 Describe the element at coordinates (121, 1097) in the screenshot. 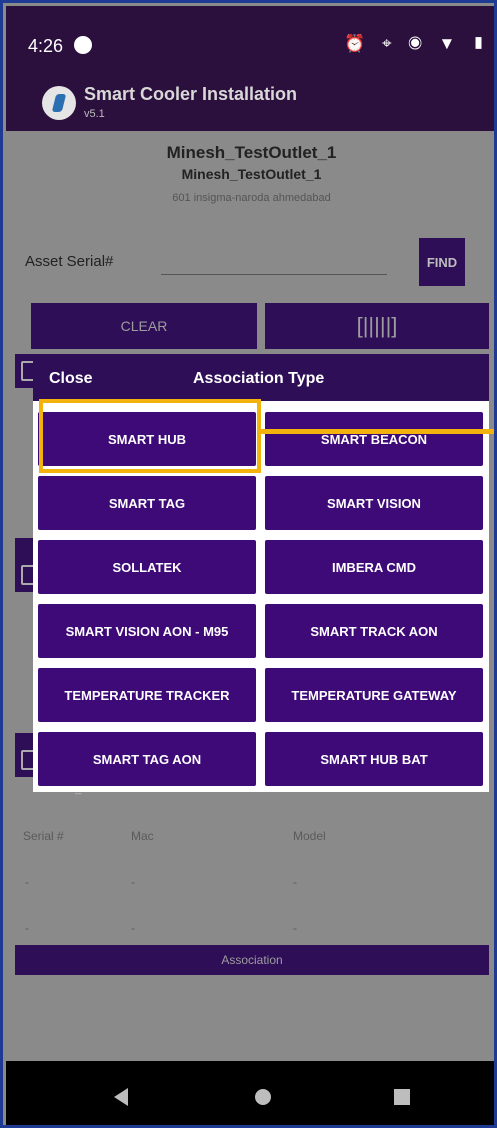

I see `back-icon` at that location.